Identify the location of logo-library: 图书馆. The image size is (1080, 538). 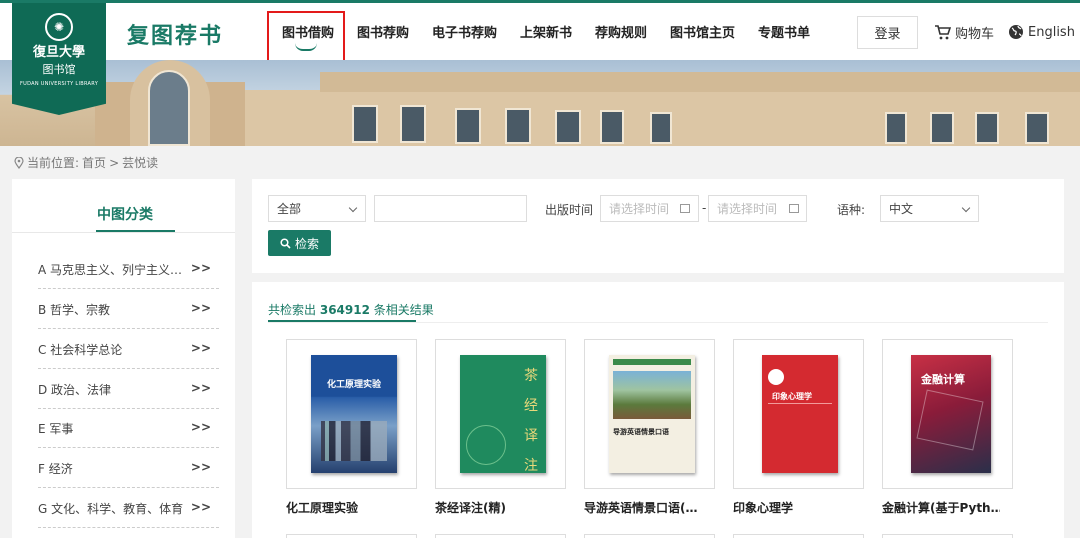
(59, 69).